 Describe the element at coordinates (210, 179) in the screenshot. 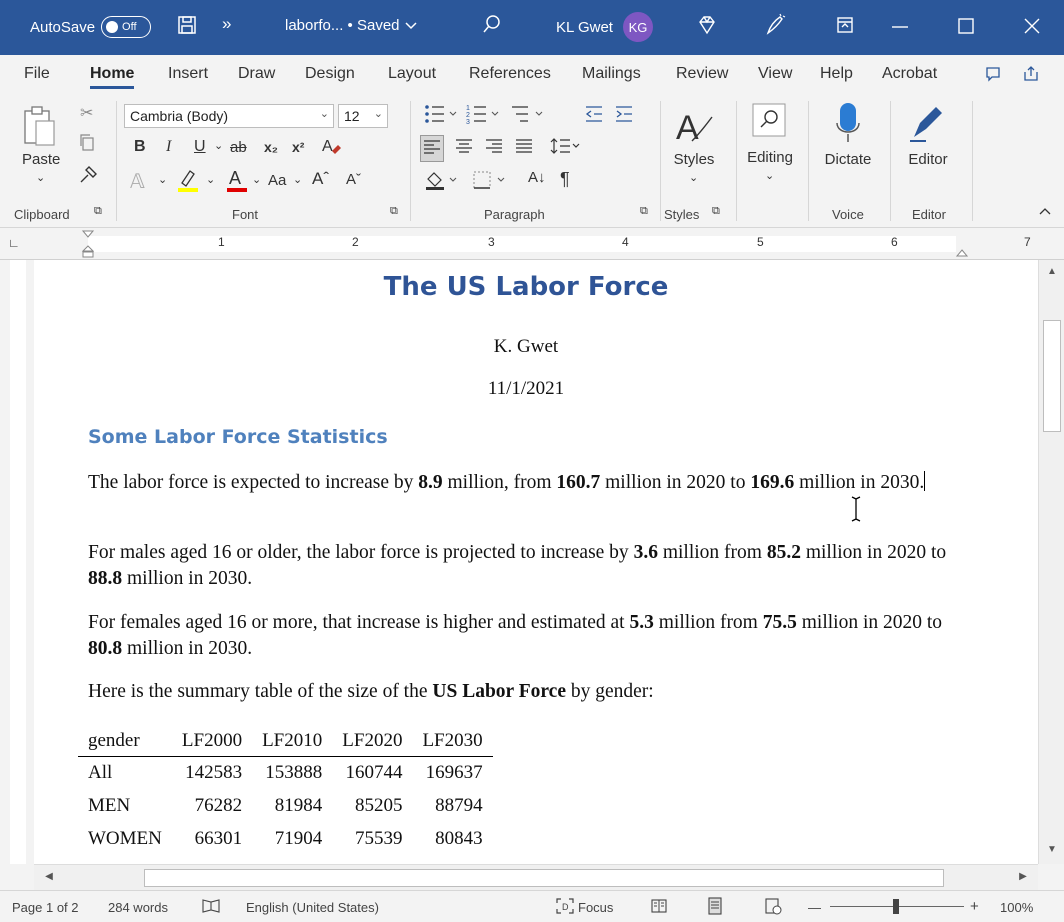

I see `highlight-dropdown-icon: ⌄` at that location.